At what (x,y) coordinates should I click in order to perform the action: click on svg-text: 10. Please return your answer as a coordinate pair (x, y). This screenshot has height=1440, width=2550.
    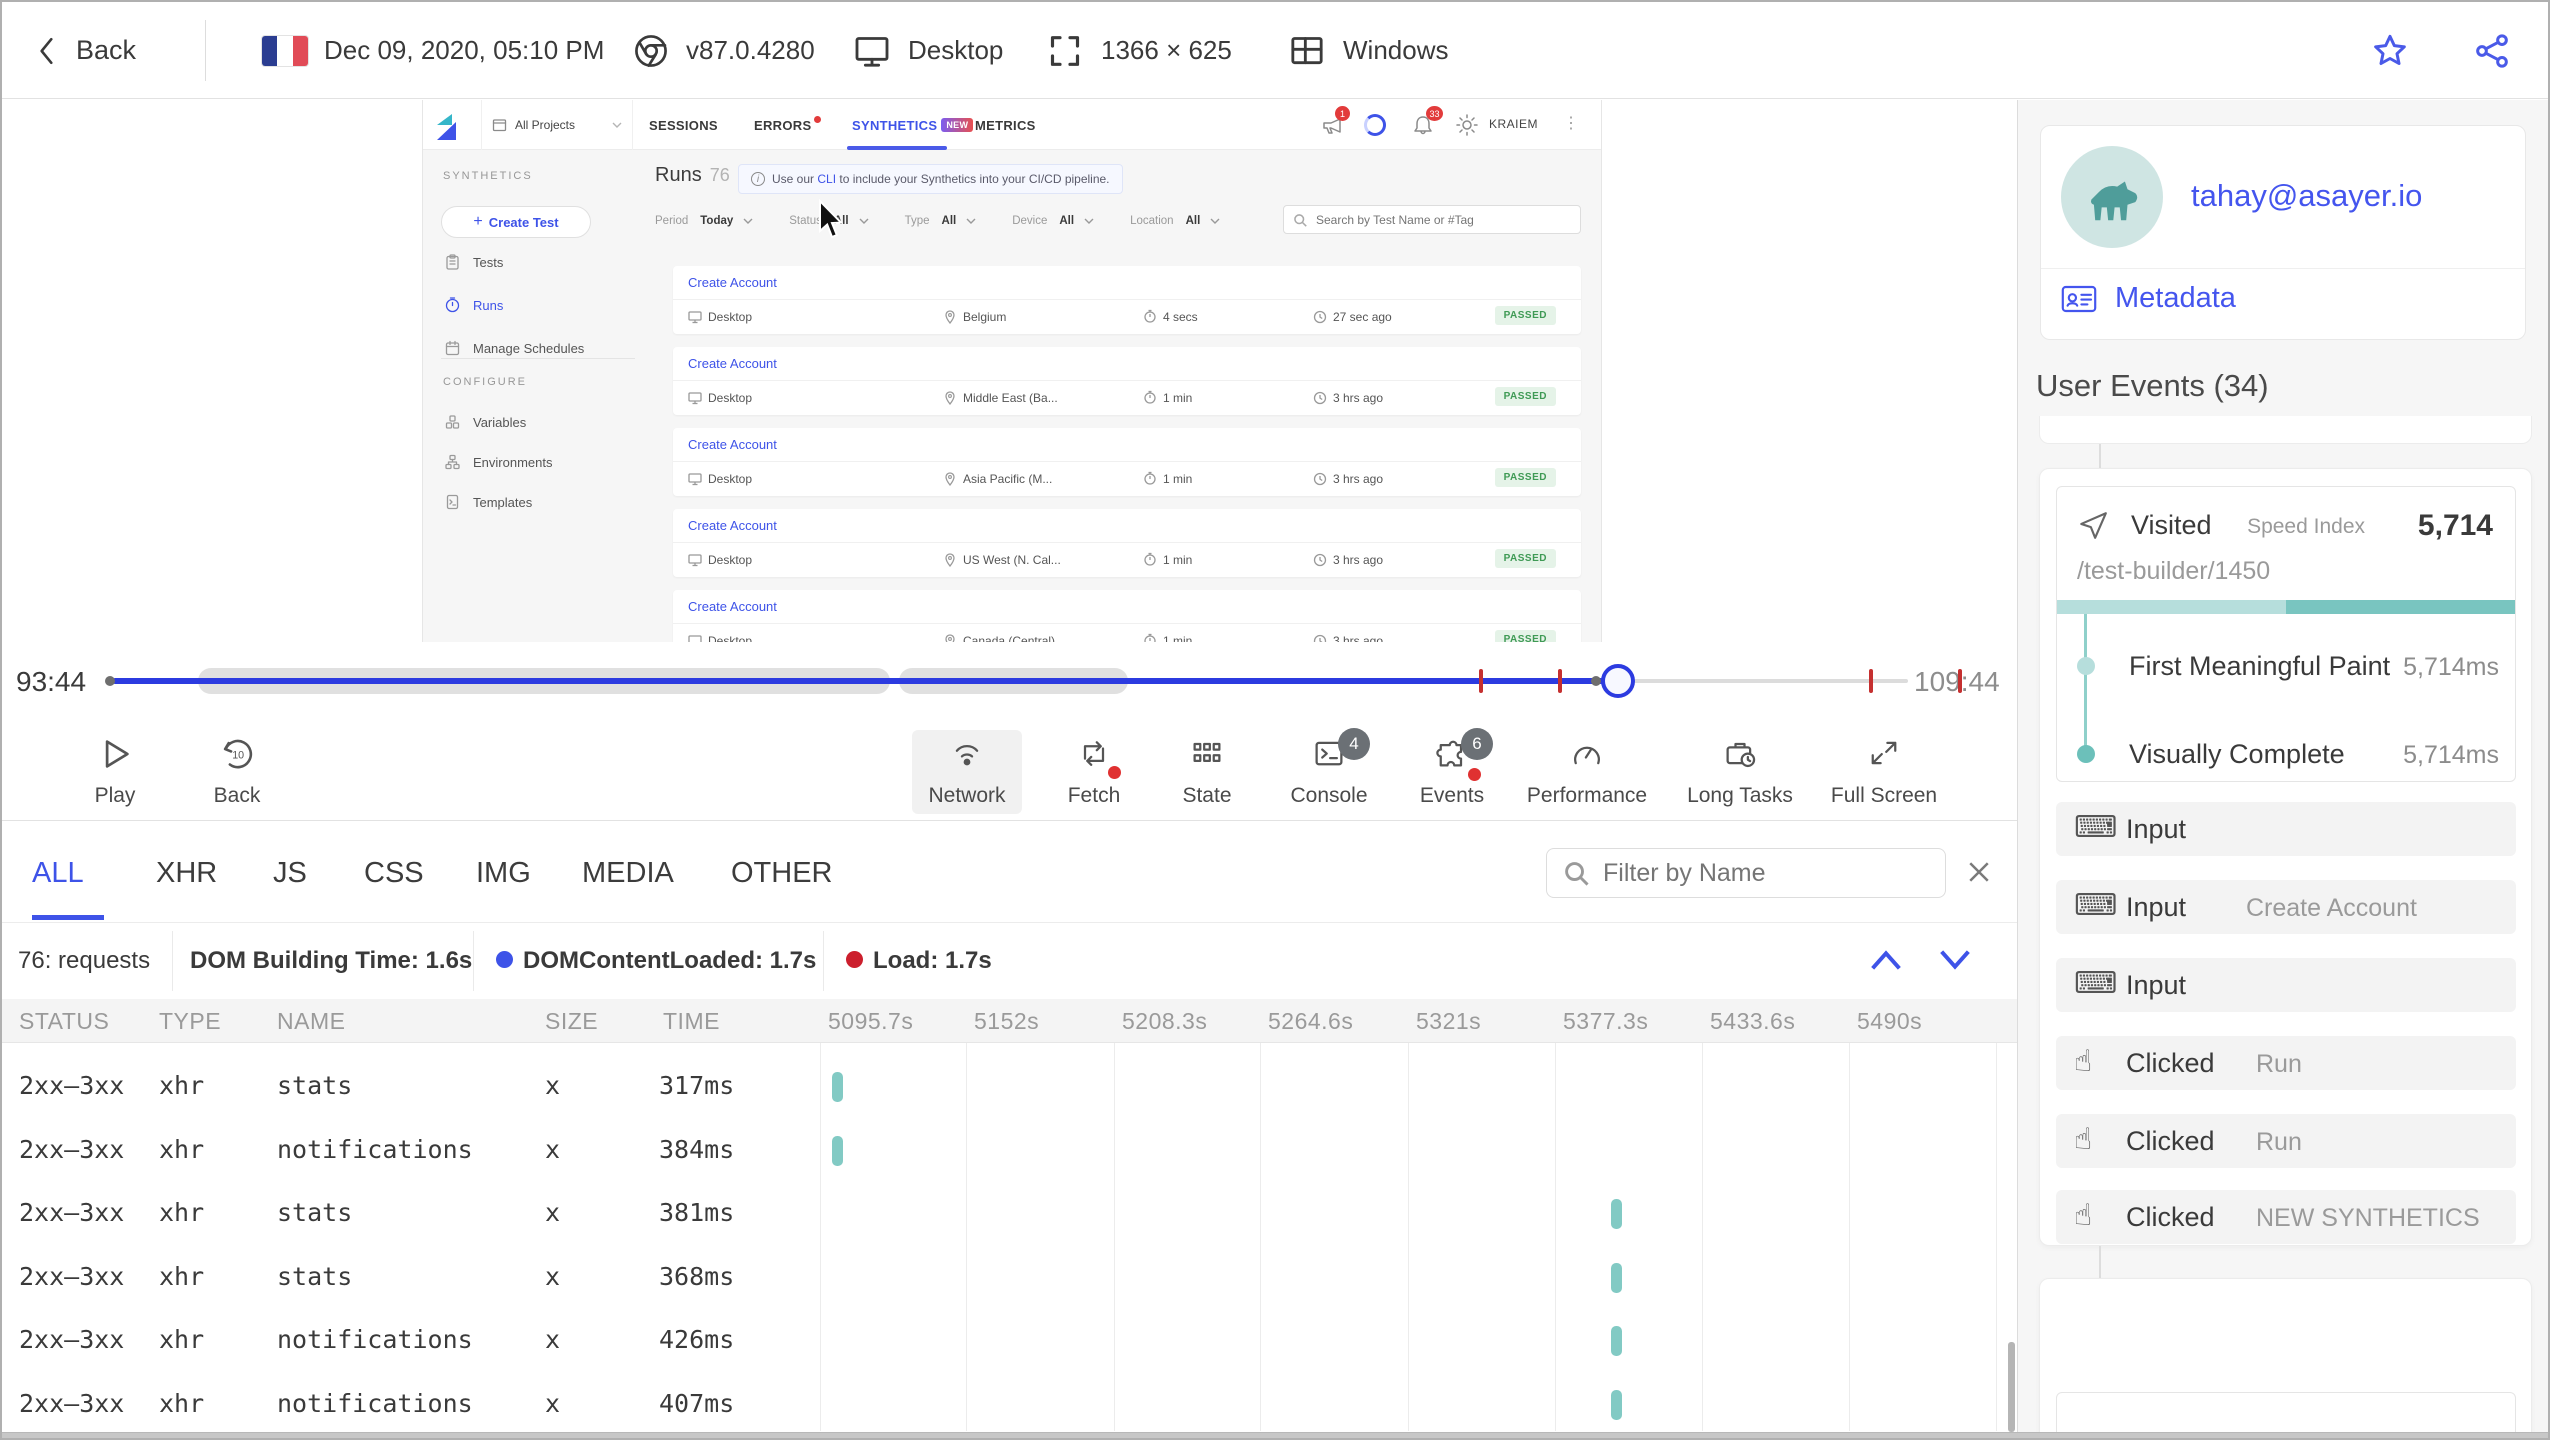
    Looking at the image, I should click on (238, 756).